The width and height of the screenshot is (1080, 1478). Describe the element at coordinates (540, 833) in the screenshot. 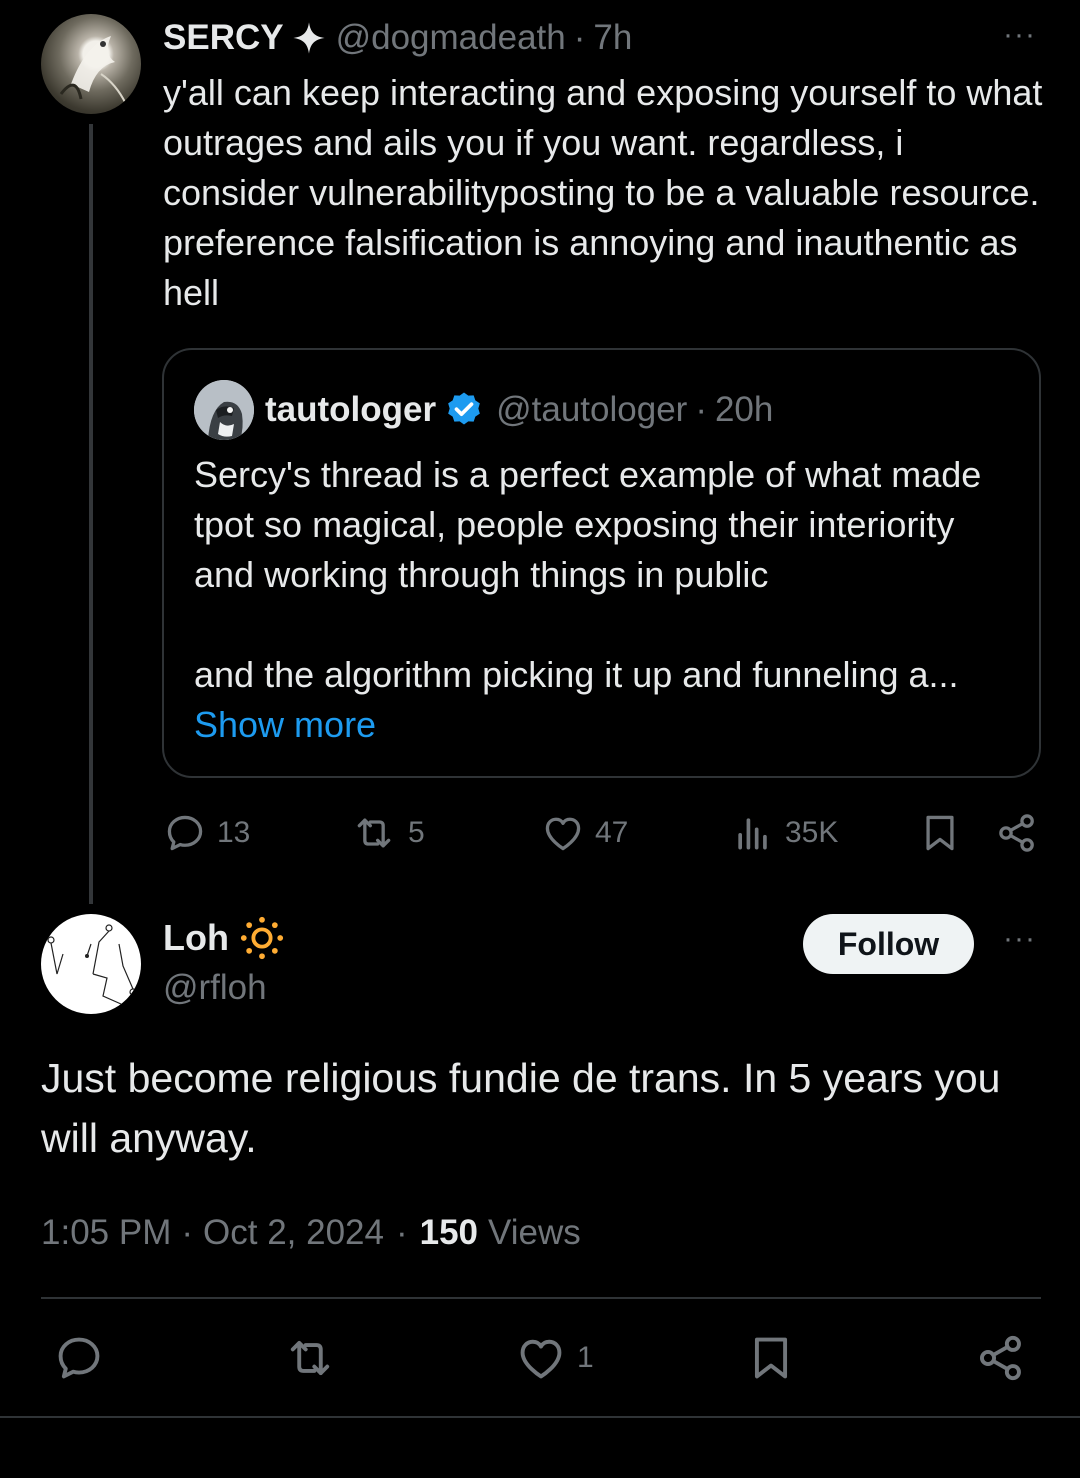

I see `tweet-action-bar: 13 5 47 35K` at that location.